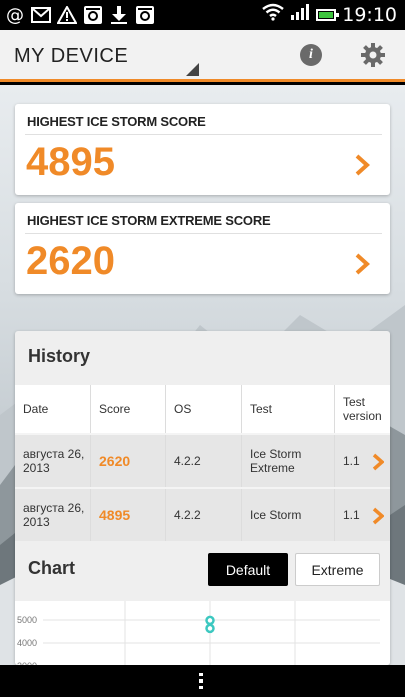 The height and width of the screenshot is (697, 405). What do you see at coordinates (27, 643) in the screenshot?
I see `y-tick-label: 4000` at bounding box center [27, 643].